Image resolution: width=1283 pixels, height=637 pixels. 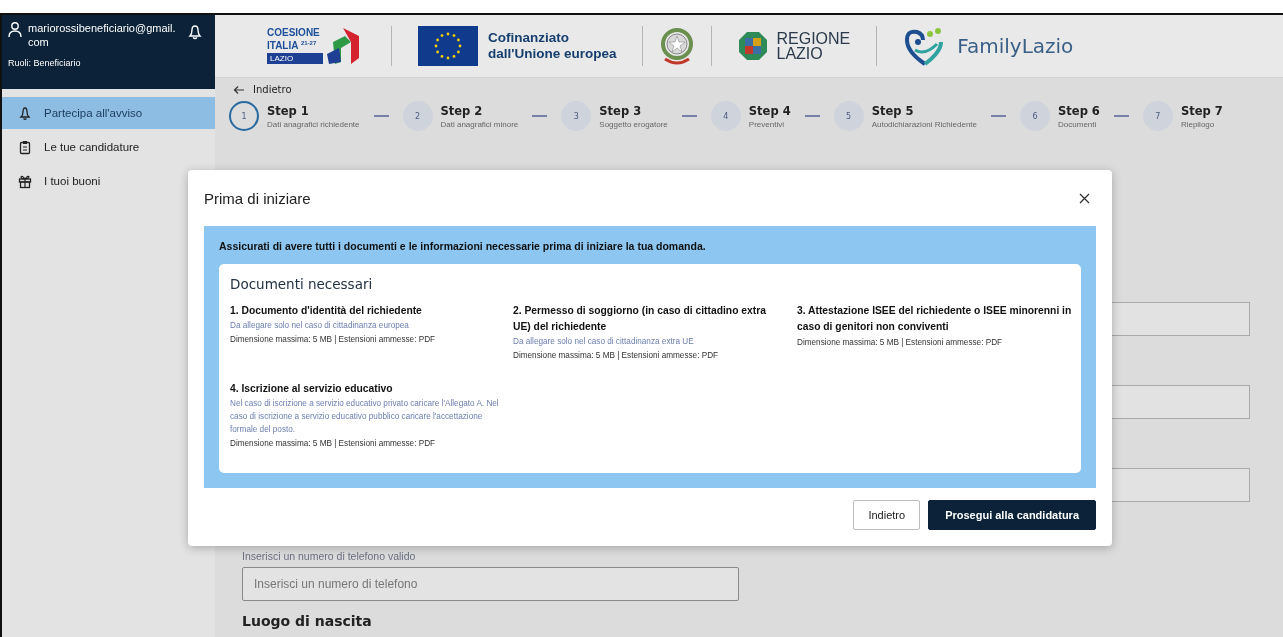 What do you see at coordinates (462, 110) in the screenshot?
I see `step-title: Step 2` at bounding box center [462, 110].